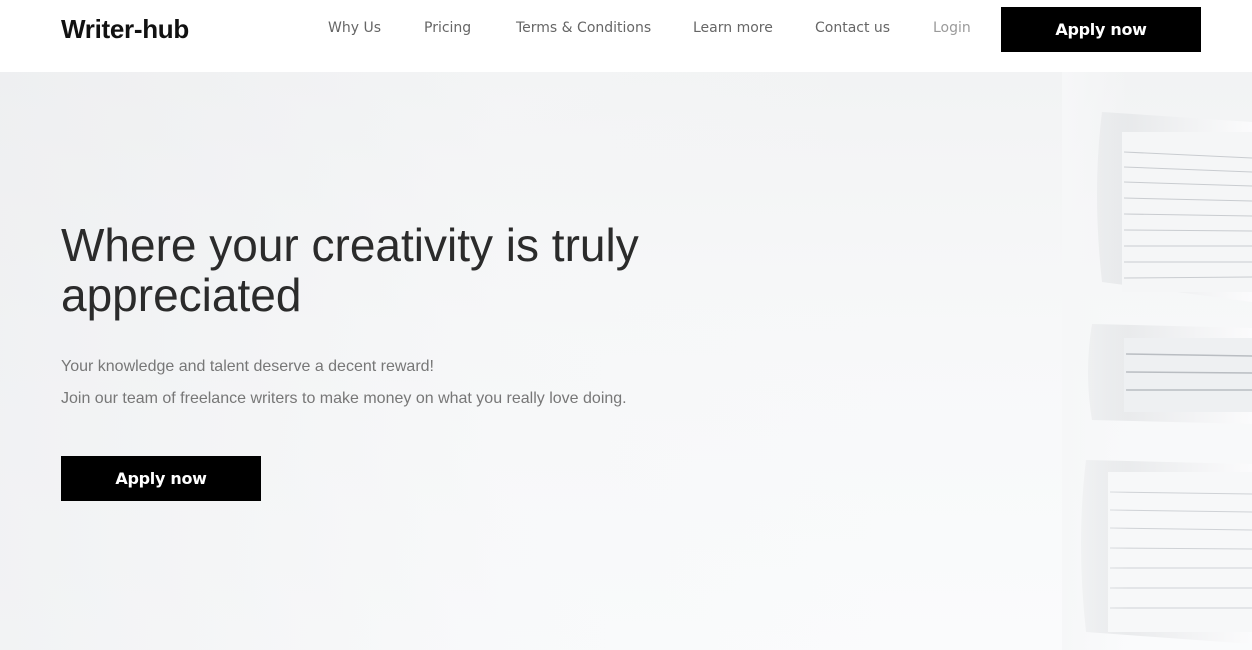 The image size is (1252, 650). I want to click on nav-link-why-us: Why Us, so click(354, 28).